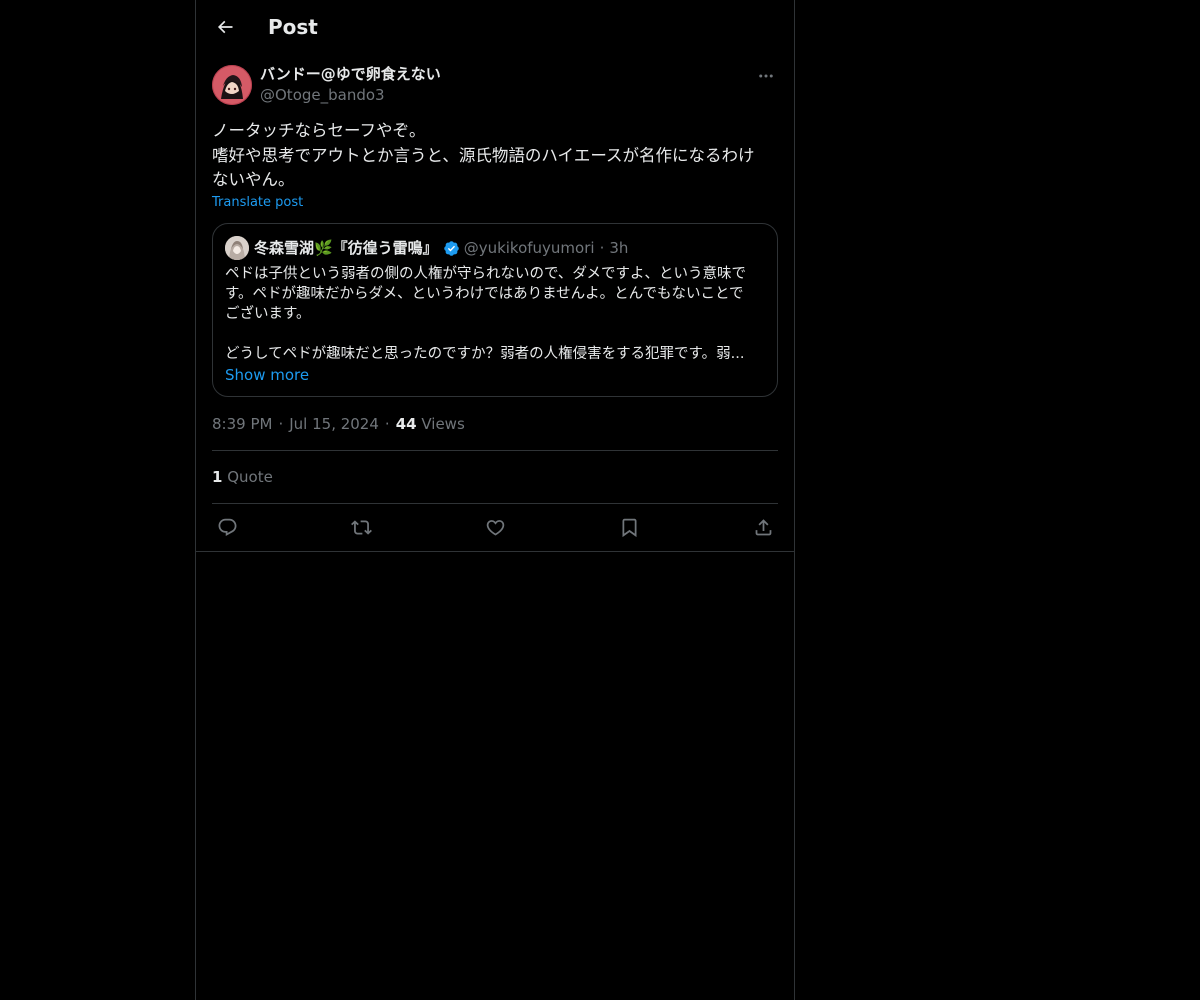  Describe the element at coordinates (319, 130) in the screenshot. I see `post-text-line: ノータッチならセーフやぞ。` at that location.